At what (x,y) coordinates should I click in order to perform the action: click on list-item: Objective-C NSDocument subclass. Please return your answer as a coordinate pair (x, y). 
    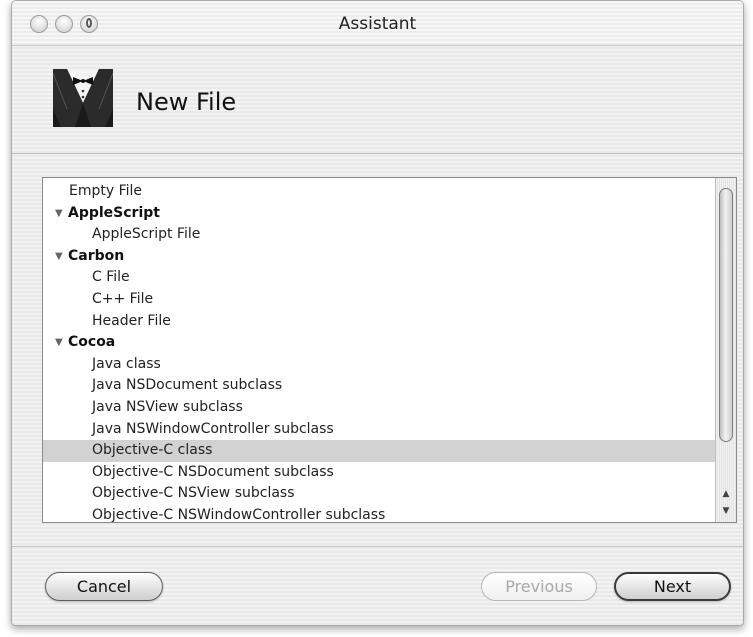
    Looking at the image, I should click on (379, 473).